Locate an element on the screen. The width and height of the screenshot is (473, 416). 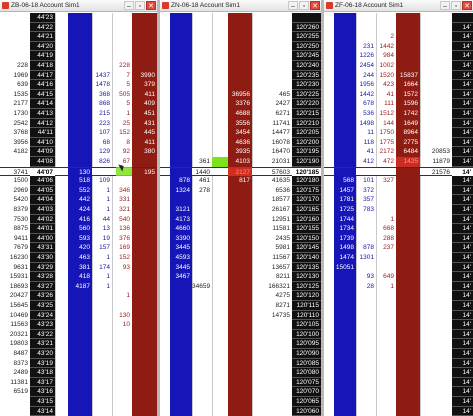
extra-cell: 5981 is located at coordinates (272, 248).